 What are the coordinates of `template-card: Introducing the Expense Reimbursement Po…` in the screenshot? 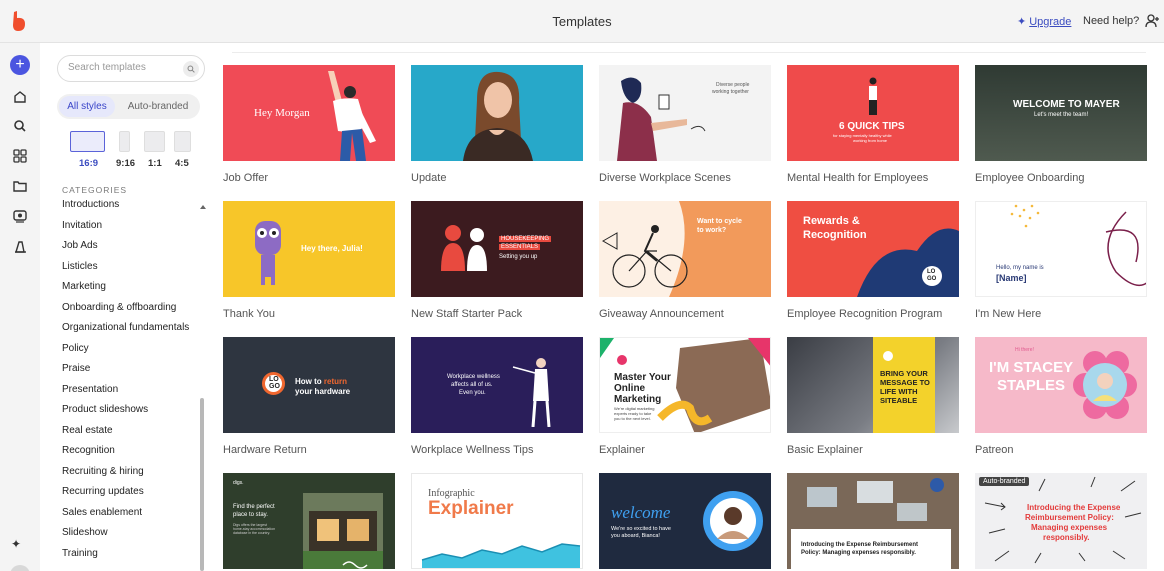 It's located at (873, 521).